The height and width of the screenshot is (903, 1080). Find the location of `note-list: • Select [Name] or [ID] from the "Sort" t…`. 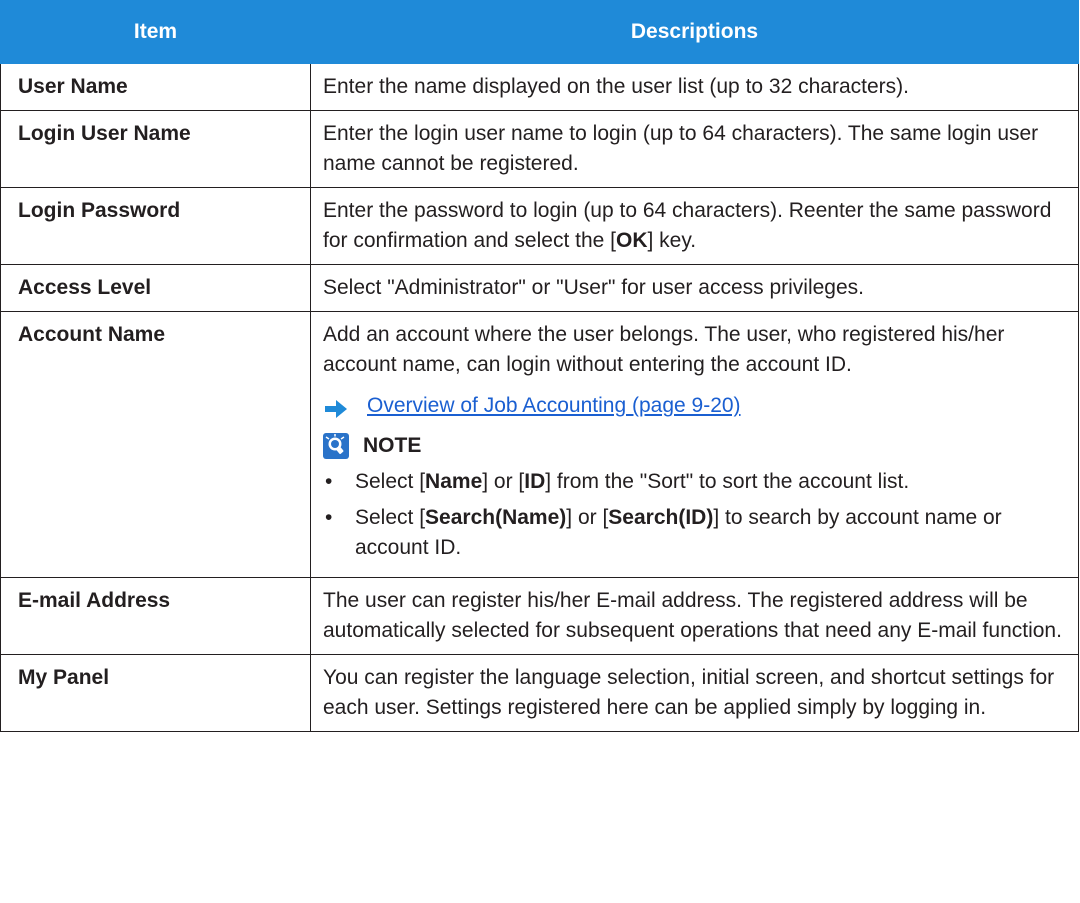

note-list: • Select [Name] or [ID] from the "Sort" t… is located at coordinates (694, 515).